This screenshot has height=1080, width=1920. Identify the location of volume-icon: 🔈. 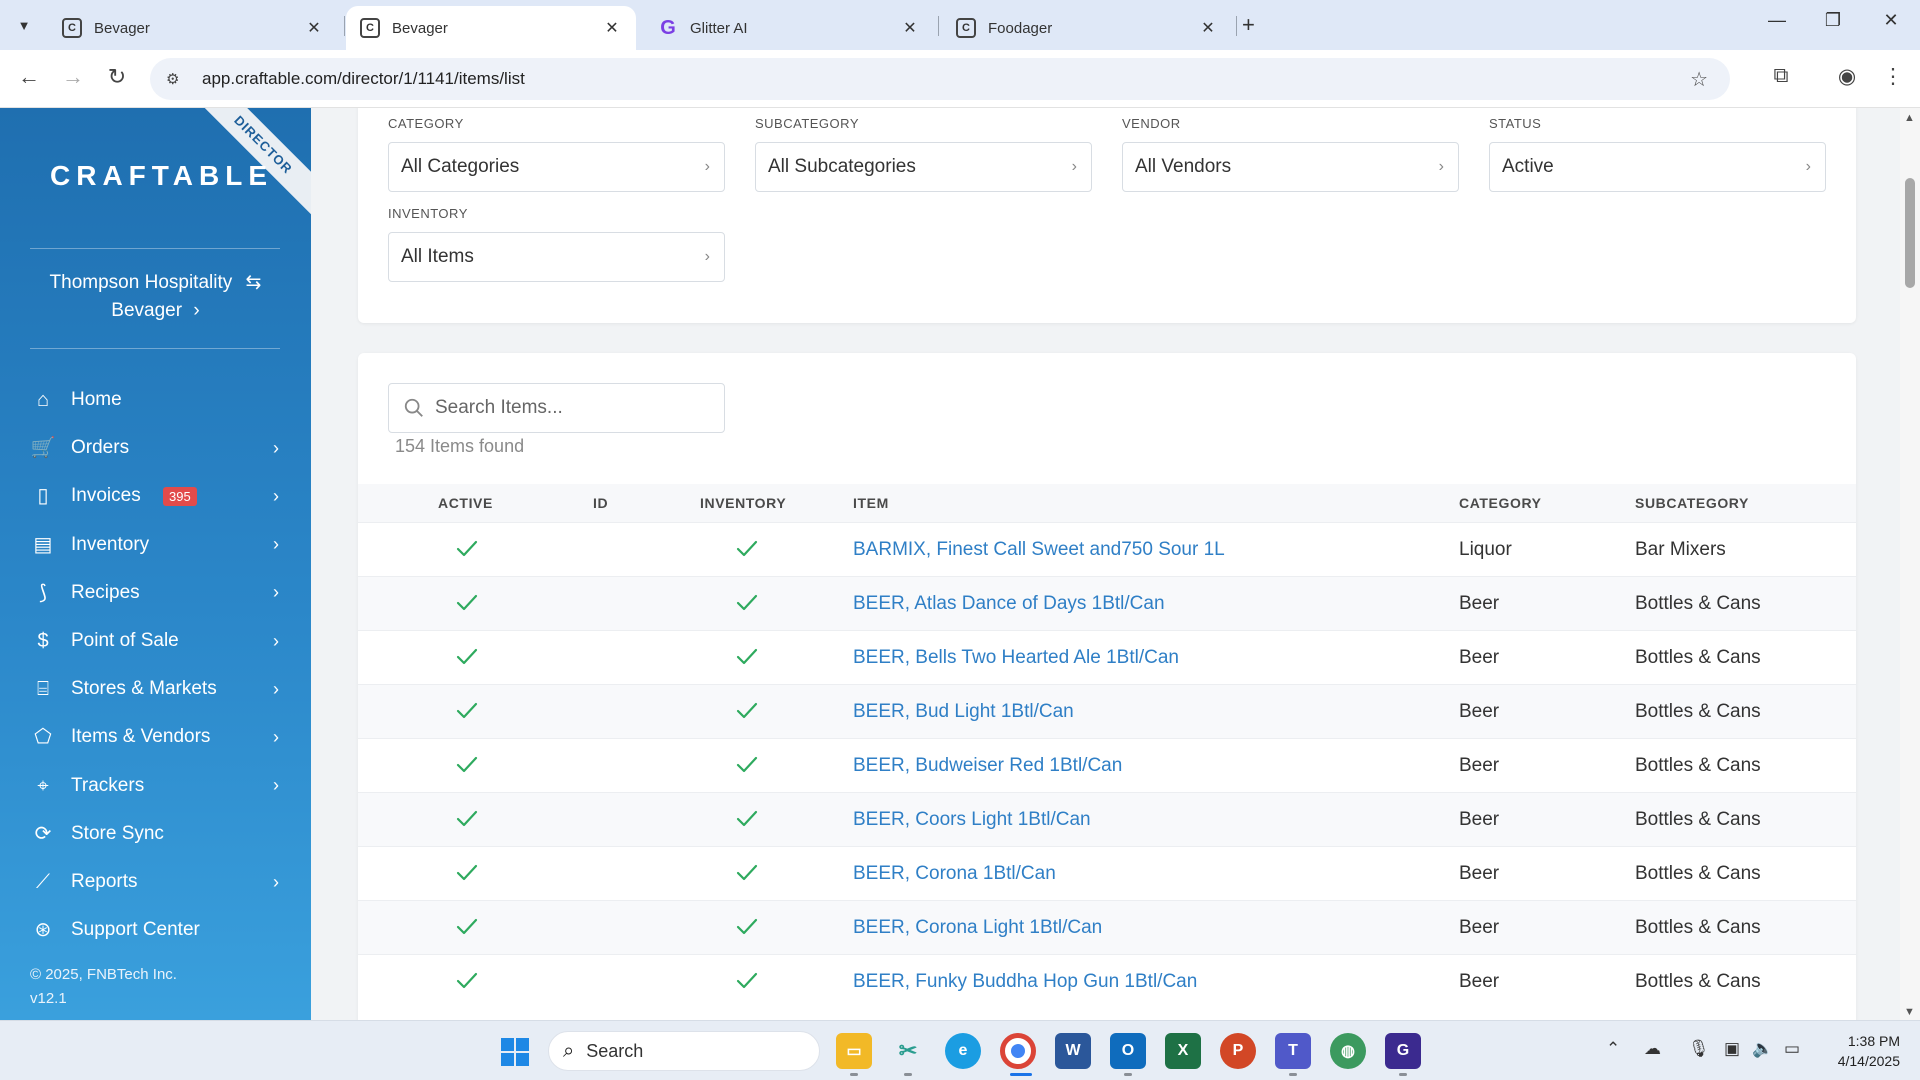
(1762, 1049).